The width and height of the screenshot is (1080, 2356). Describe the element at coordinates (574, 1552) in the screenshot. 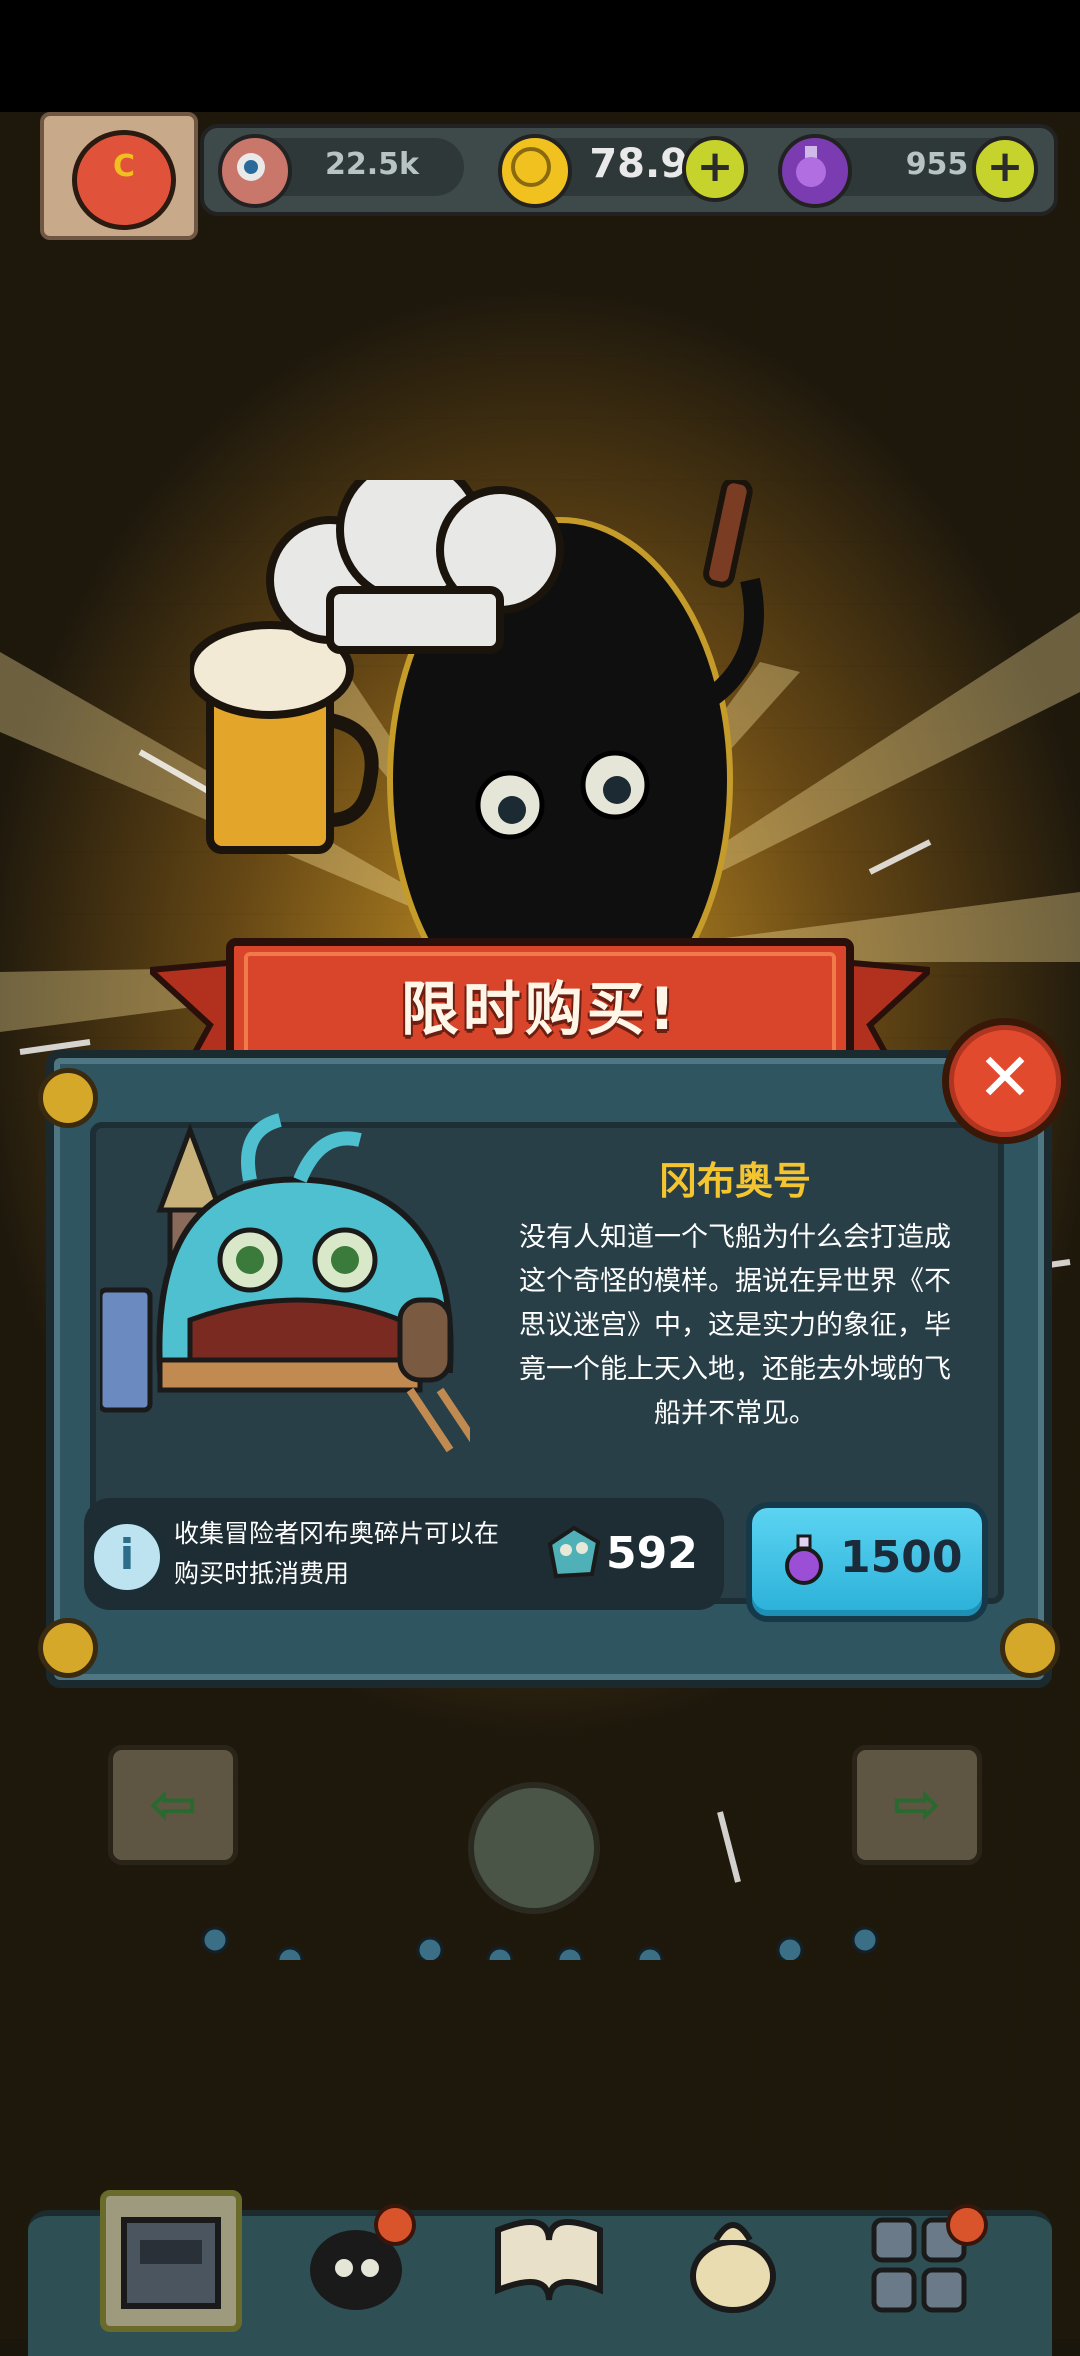

I see `fragment-icon` at that location.